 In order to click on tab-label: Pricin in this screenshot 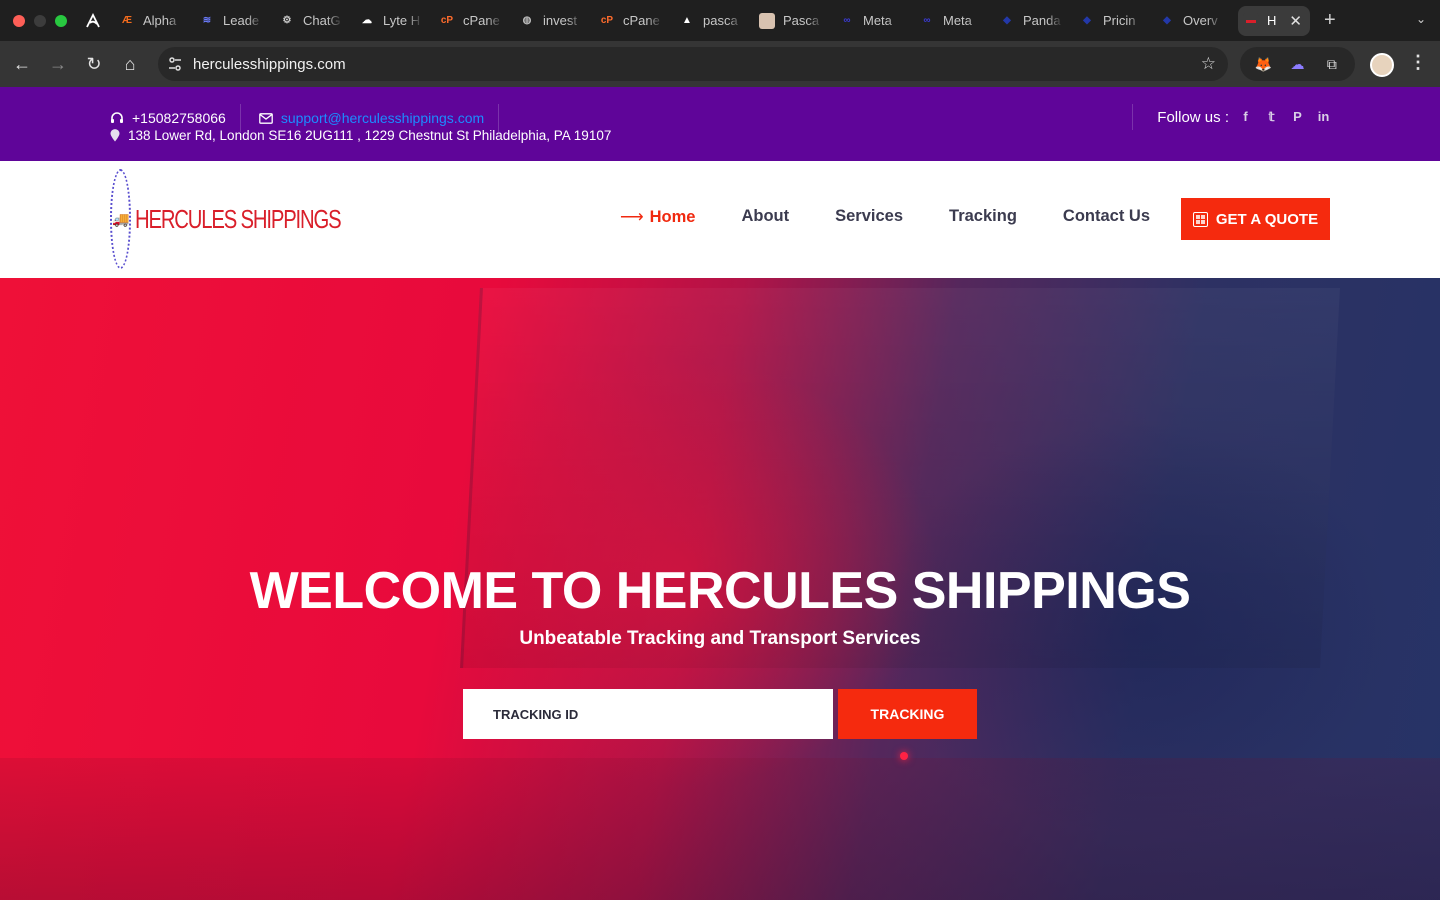, I will do `click(1119, 20)`.